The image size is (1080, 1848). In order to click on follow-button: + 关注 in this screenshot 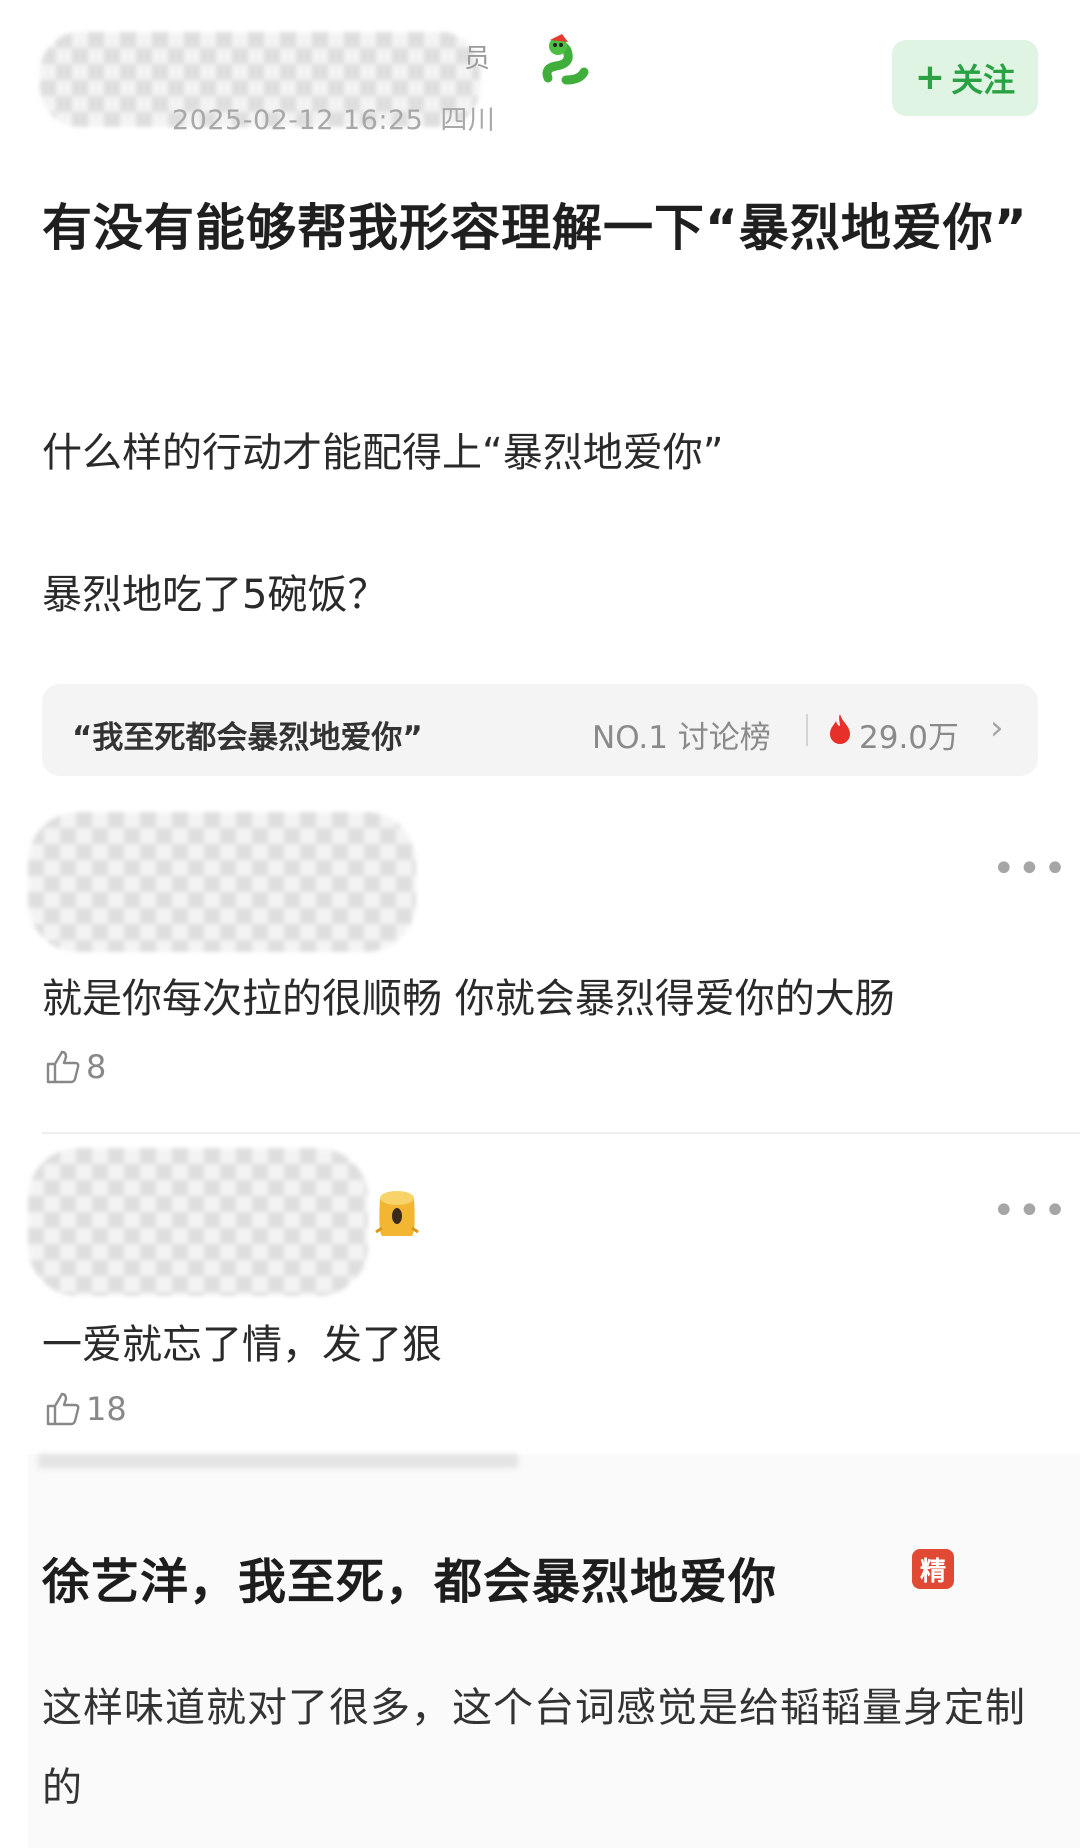, I will do `click(965, 78)`.